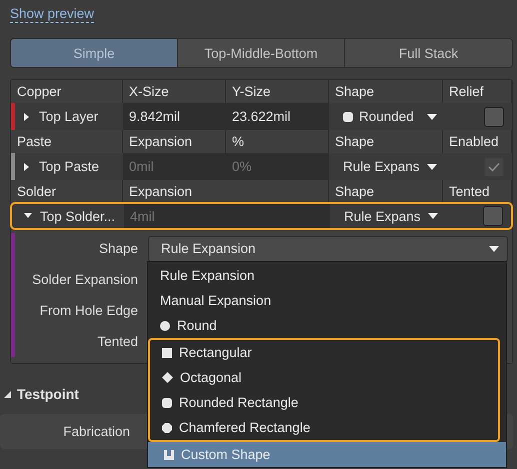  What do you see at coordinates (117, 341) in the screenshot?
I see `field-label: Tented` at bounding box center [117, 341].